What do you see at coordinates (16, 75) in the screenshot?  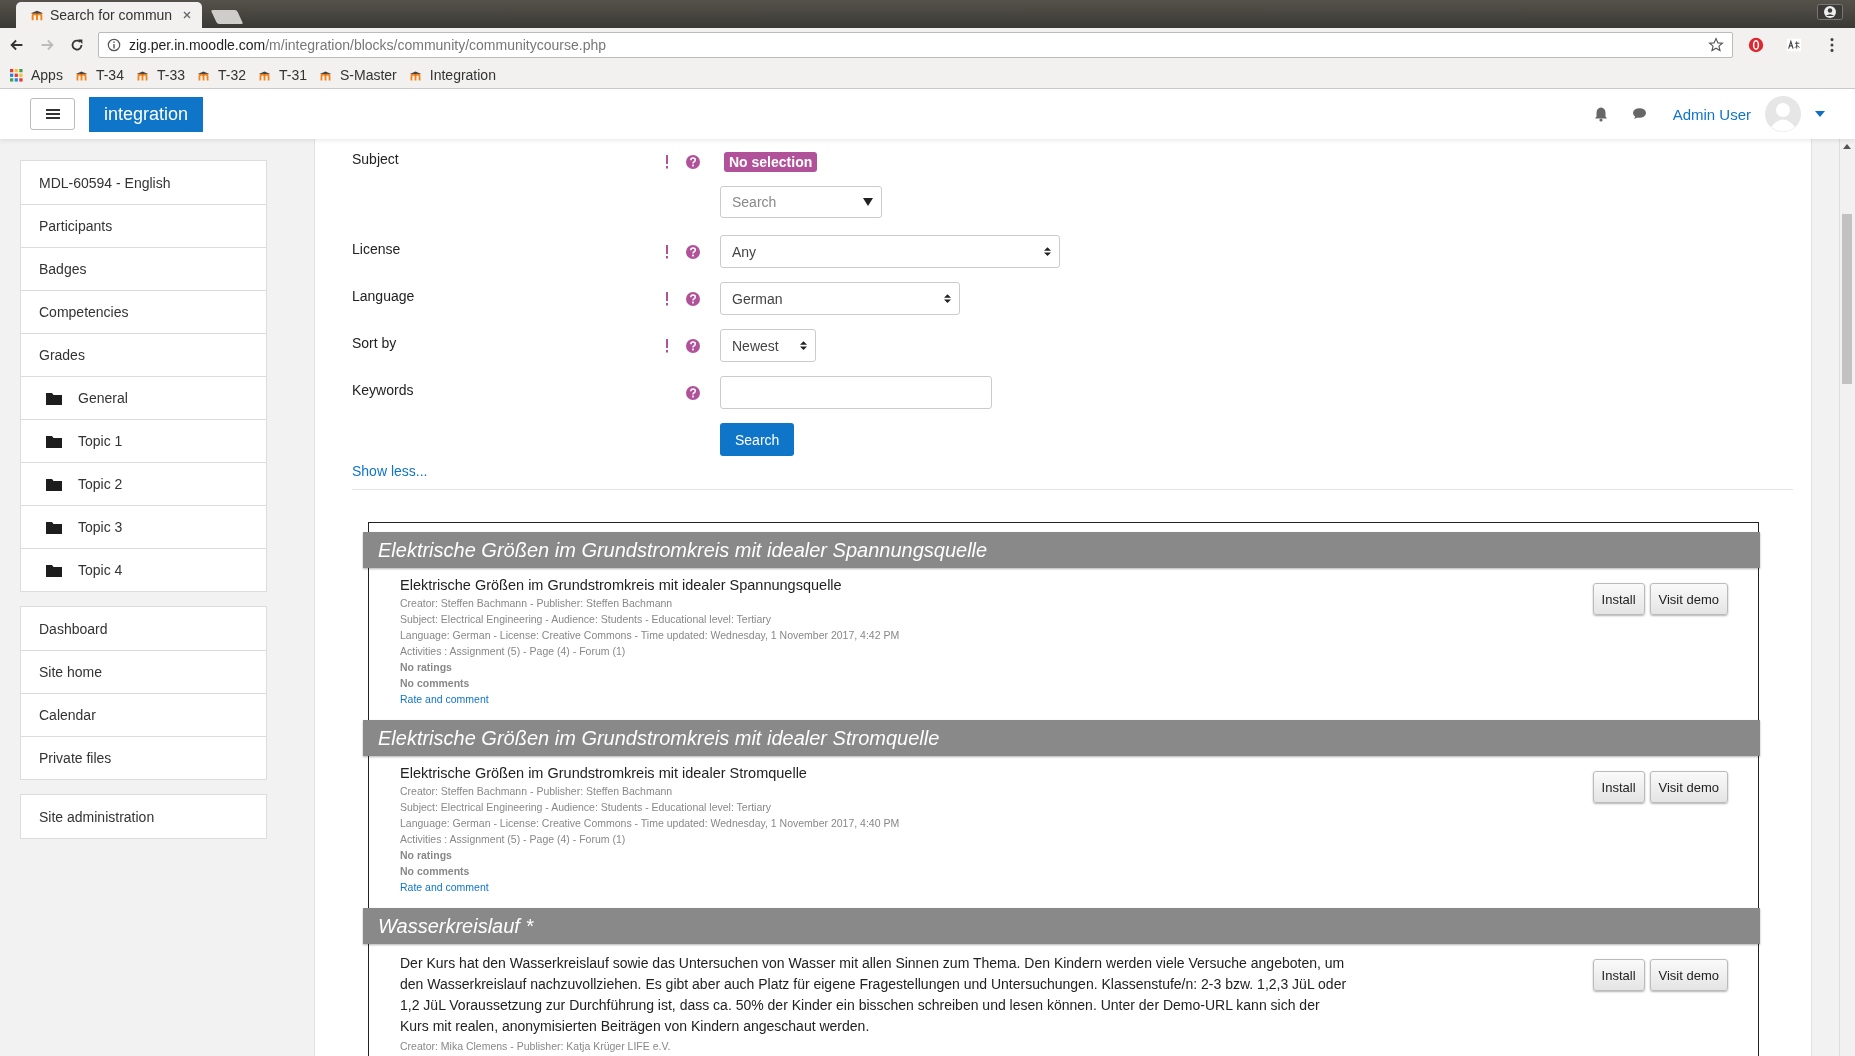 I see `apps-grid-icon` at bounding box center [16, 75].